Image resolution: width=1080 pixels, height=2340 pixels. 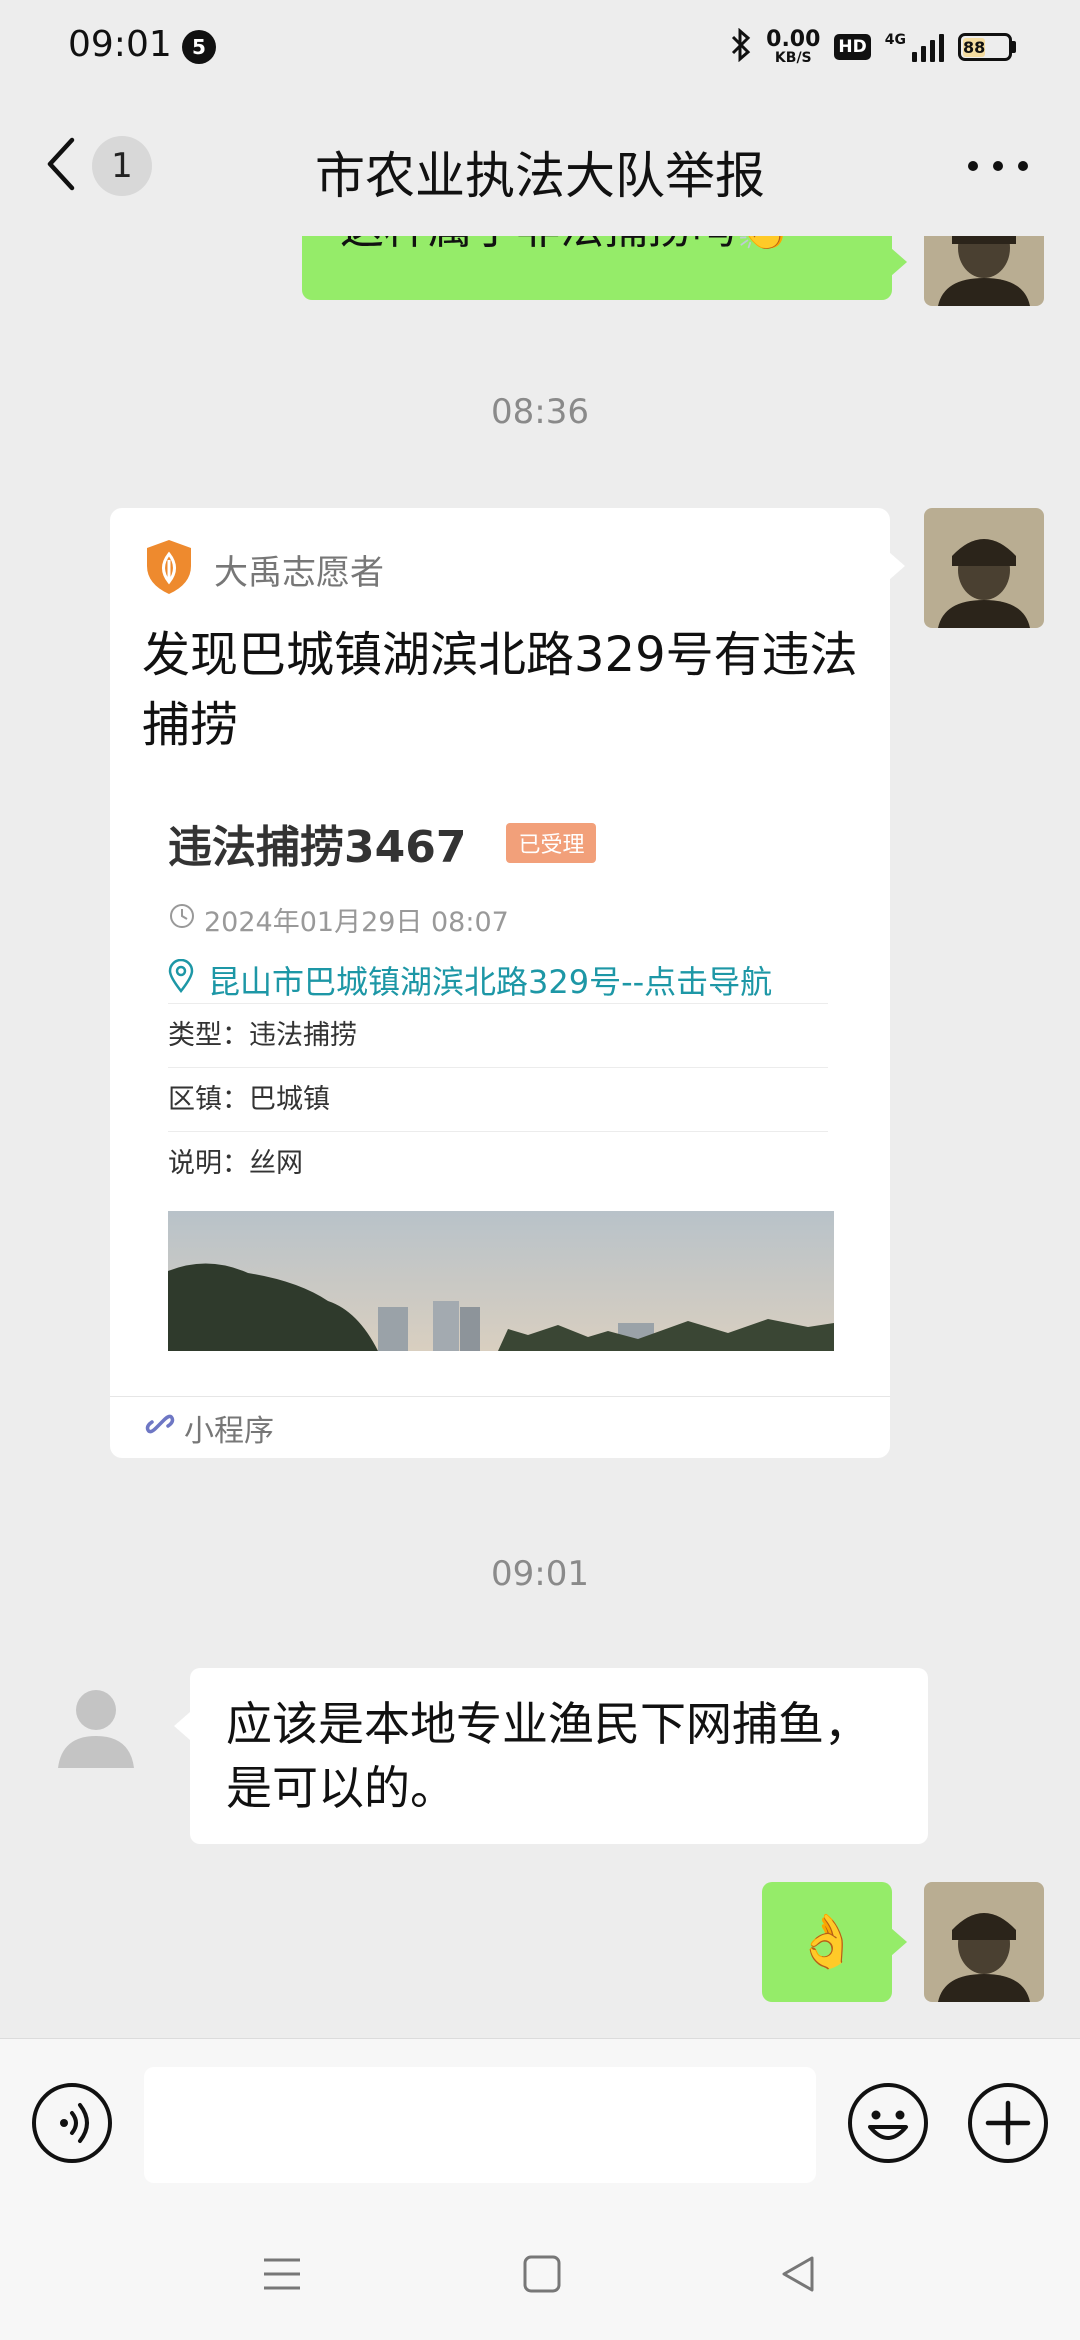 What do you see at coordinates (160, 1428) in the screenshot?
I see `link-icon` at bounding box center [160, 1428].